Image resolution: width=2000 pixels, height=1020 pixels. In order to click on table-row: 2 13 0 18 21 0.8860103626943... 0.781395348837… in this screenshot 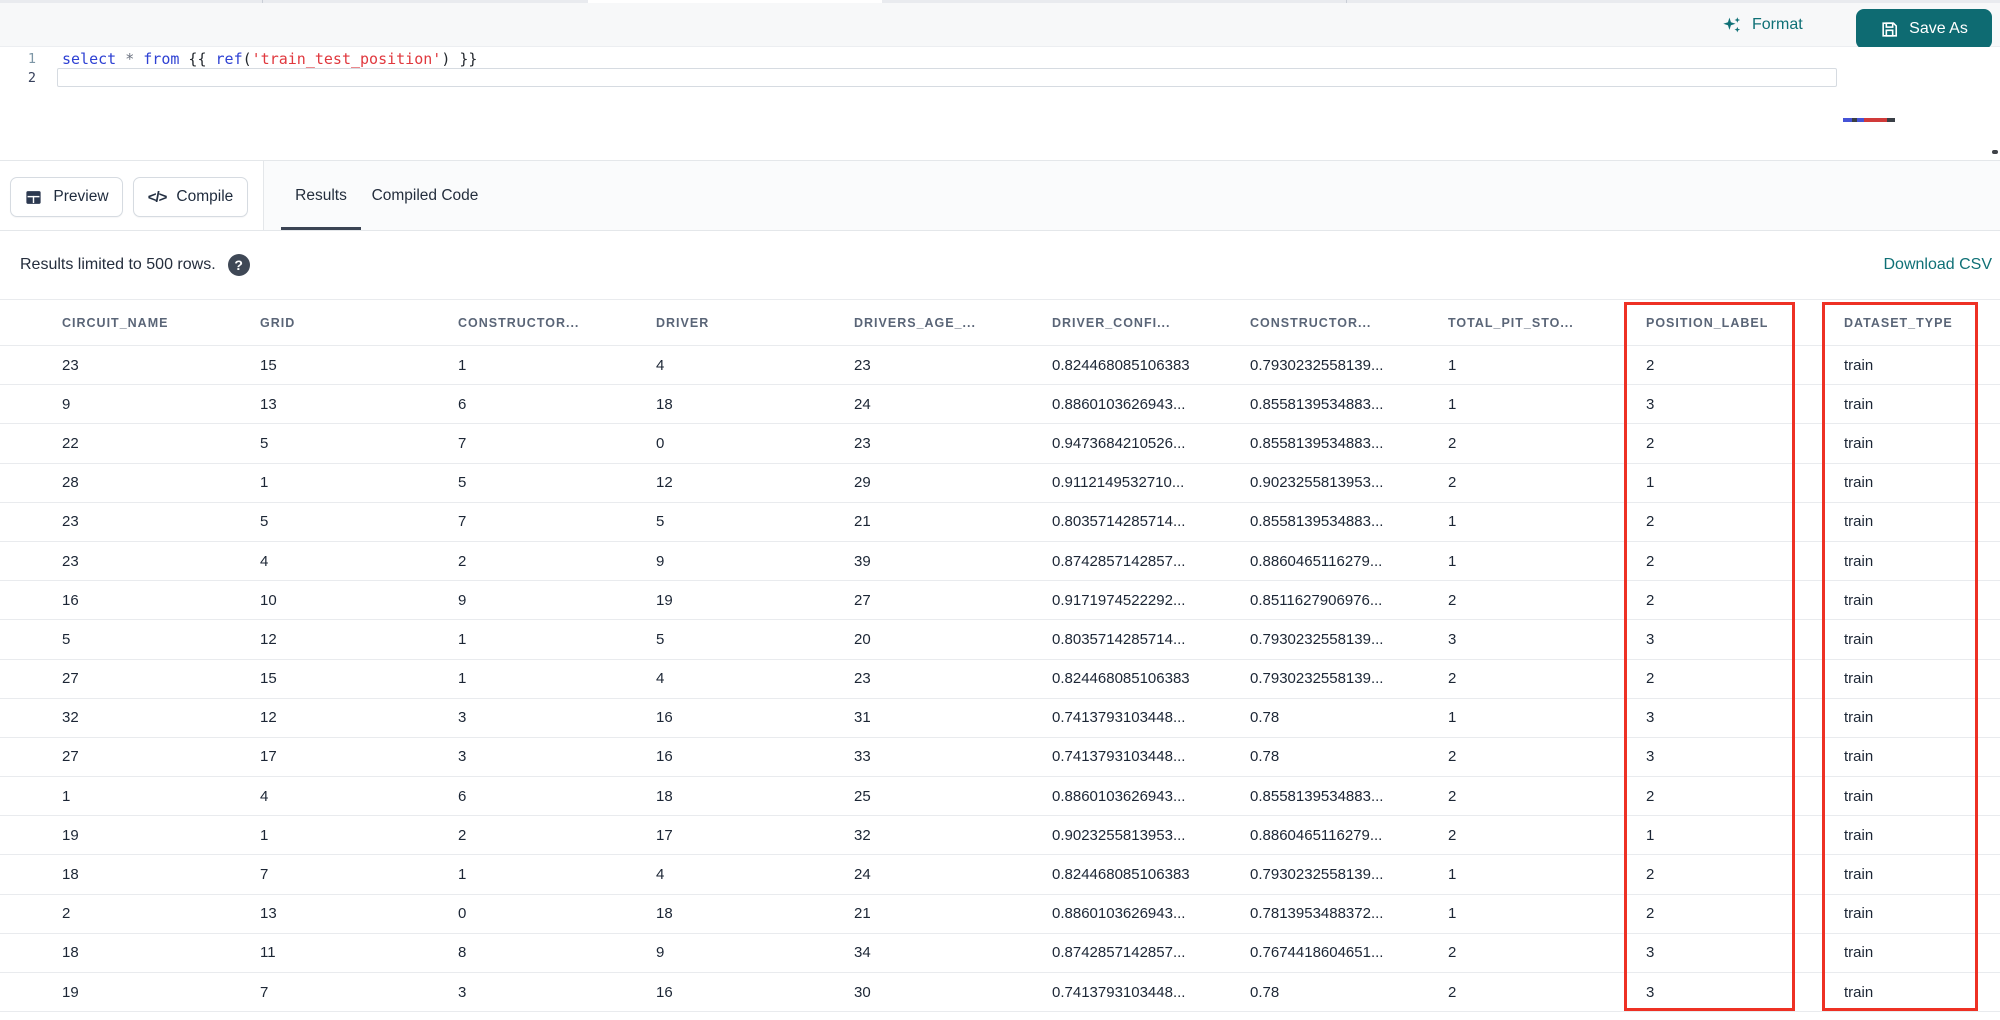, I will do `click(1000, 914)`.